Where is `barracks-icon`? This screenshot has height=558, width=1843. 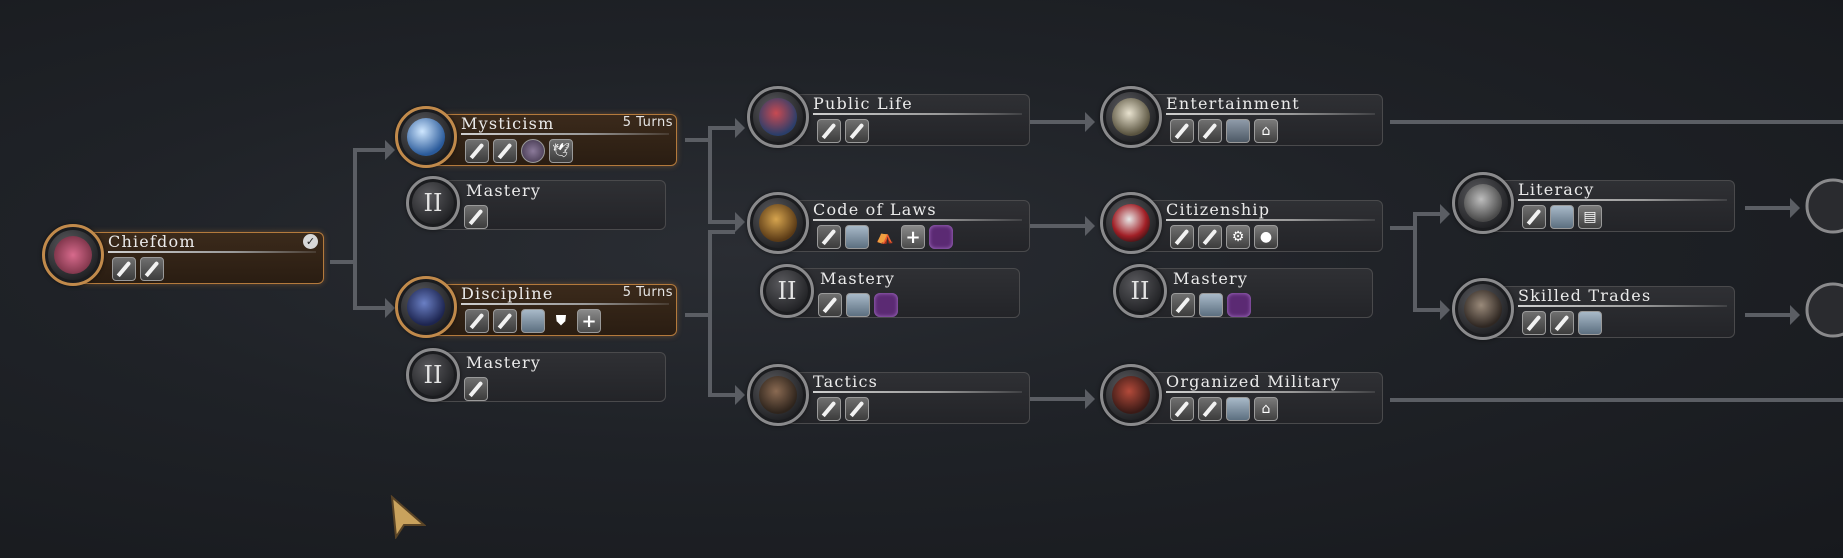
barracks-icon is located at coordinates (533, 321).